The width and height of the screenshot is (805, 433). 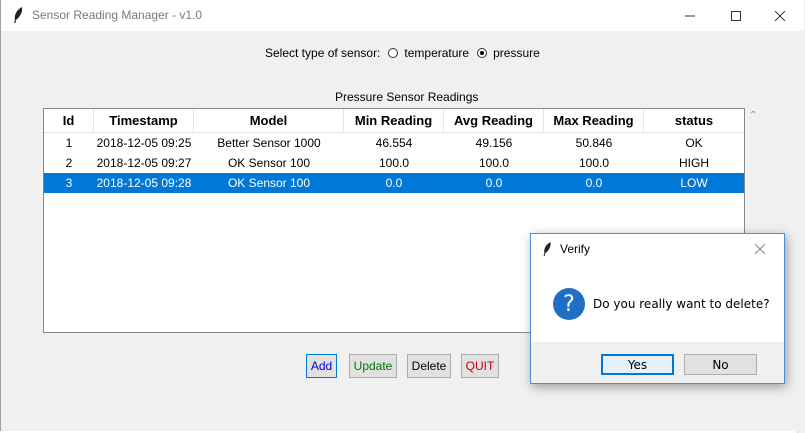 What do you see at coordinates (575, 249) in the screenshot?
I see `dialog-title: Verify` at bounding box center [575, 249].